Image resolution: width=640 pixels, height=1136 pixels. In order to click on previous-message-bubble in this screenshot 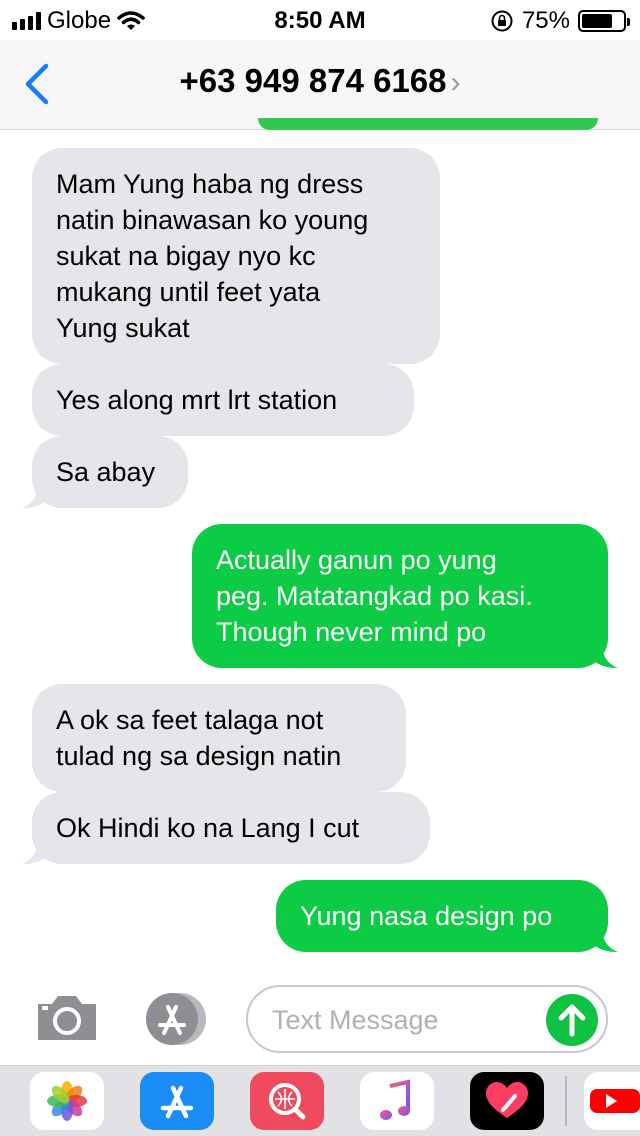, I will do `click(428, 124)`.